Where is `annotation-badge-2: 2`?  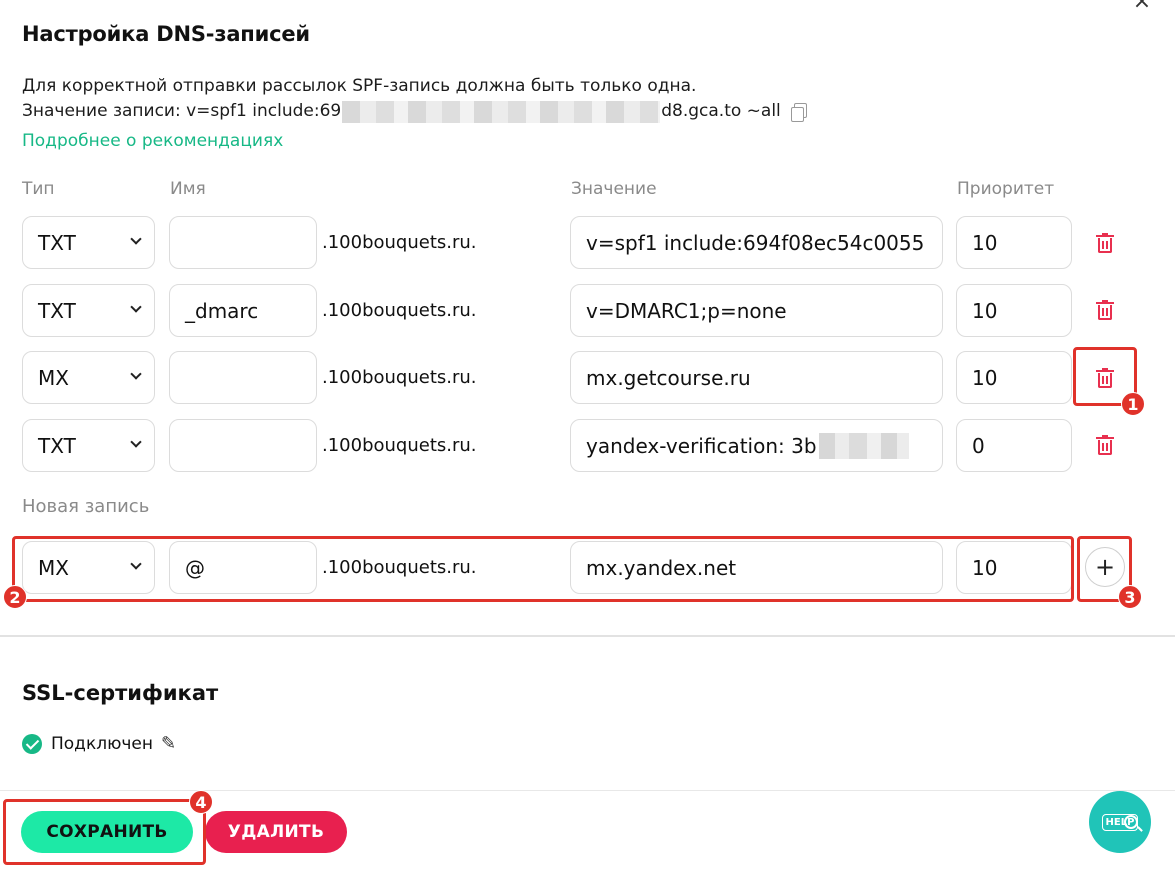 annotation-badge-2: 2 is located at coordinates (15, 597).